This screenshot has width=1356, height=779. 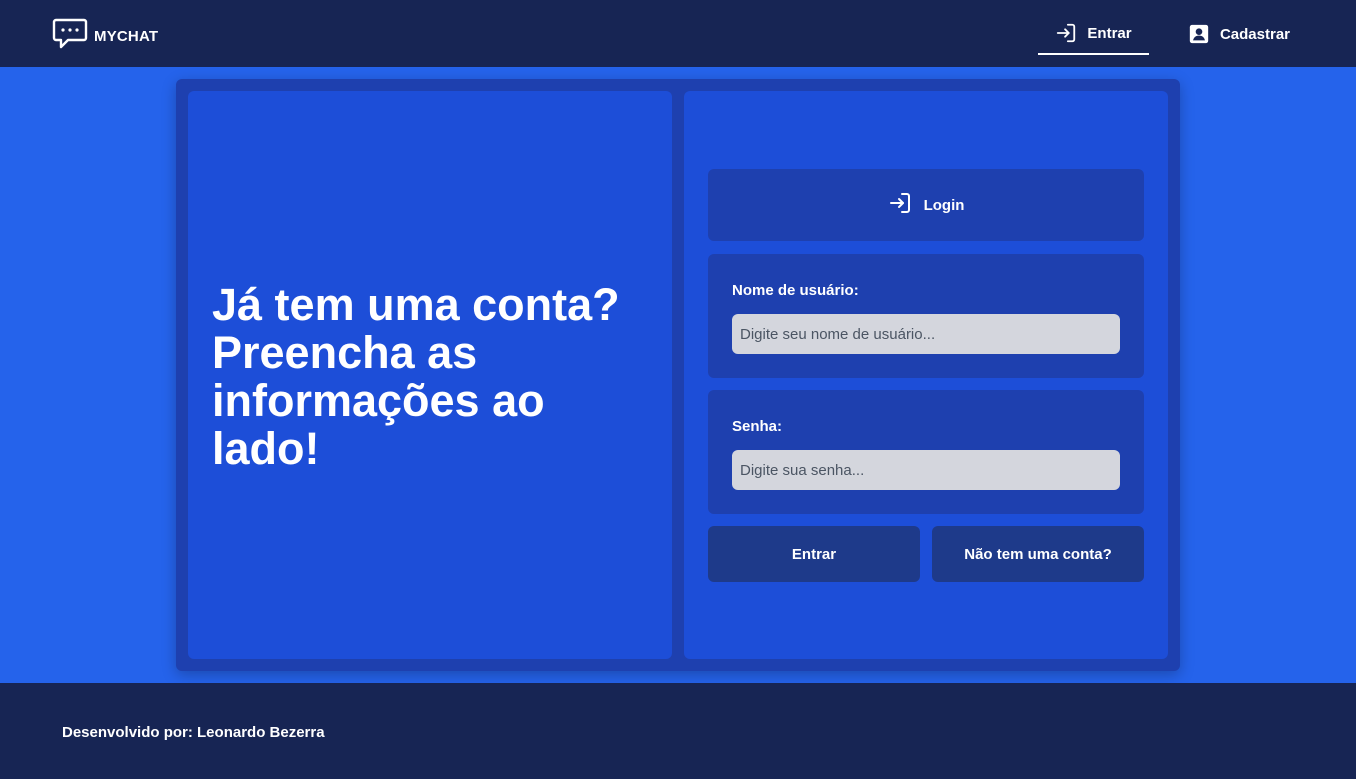 I want to click on login-form-title: Login, so click(x=926, y=205).